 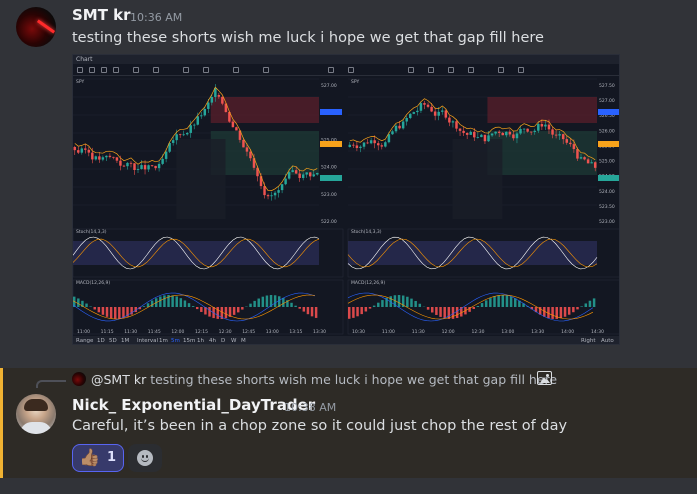 What do you see at coordinates (93, 283) in the screenshot?
I see `left-macd-label: MACD(12,26,9)` at bounding box center [93, 283].